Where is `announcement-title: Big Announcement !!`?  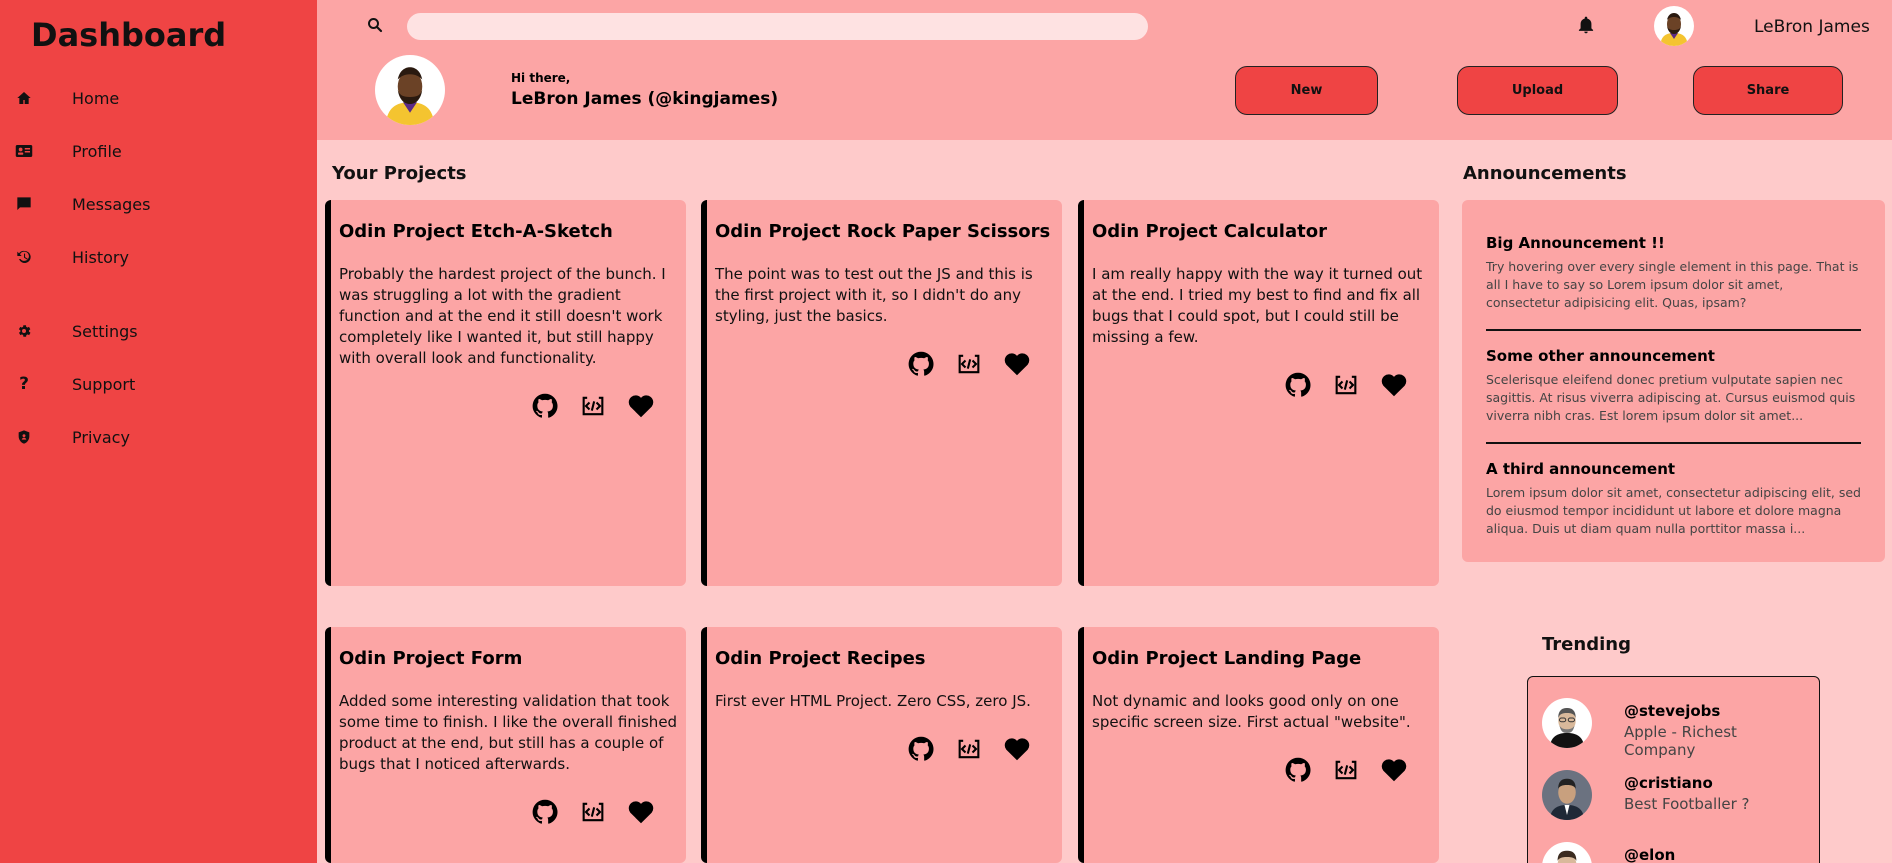 announcement-title: Big Announcement !! is located at coordinates (1575, 243).